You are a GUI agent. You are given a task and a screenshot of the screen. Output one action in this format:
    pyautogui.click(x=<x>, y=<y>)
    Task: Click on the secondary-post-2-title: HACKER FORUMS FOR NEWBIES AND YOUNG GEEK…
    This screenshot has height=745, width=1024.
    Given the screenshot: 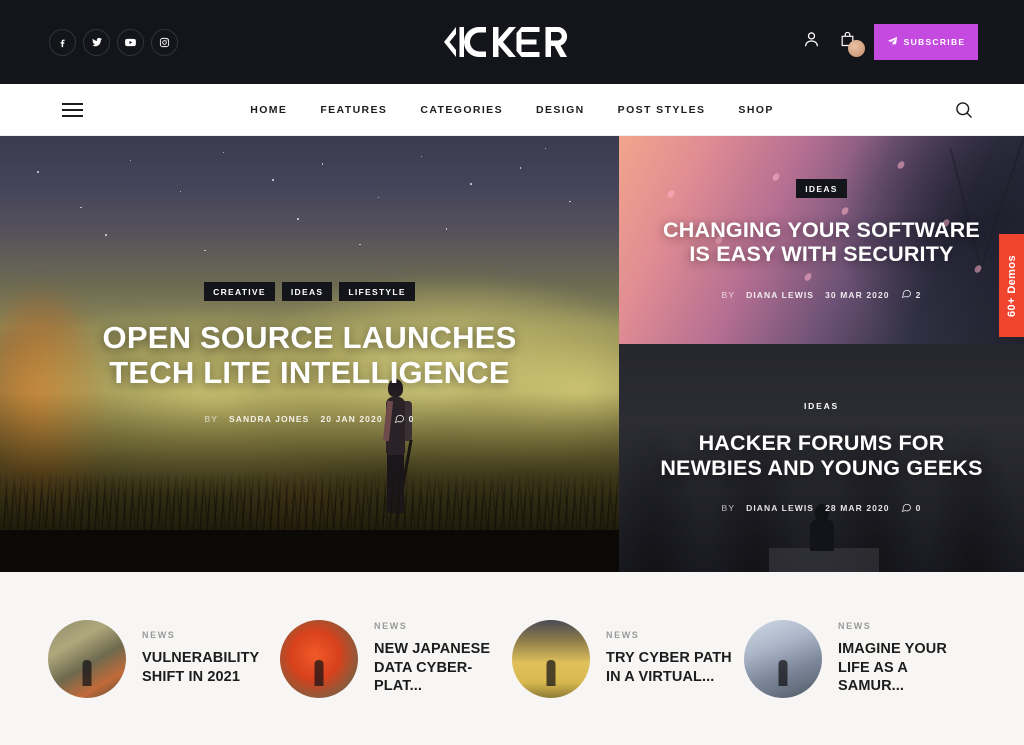 What is the action you would take?
    pyautogui.click(x=822, y=455)
    